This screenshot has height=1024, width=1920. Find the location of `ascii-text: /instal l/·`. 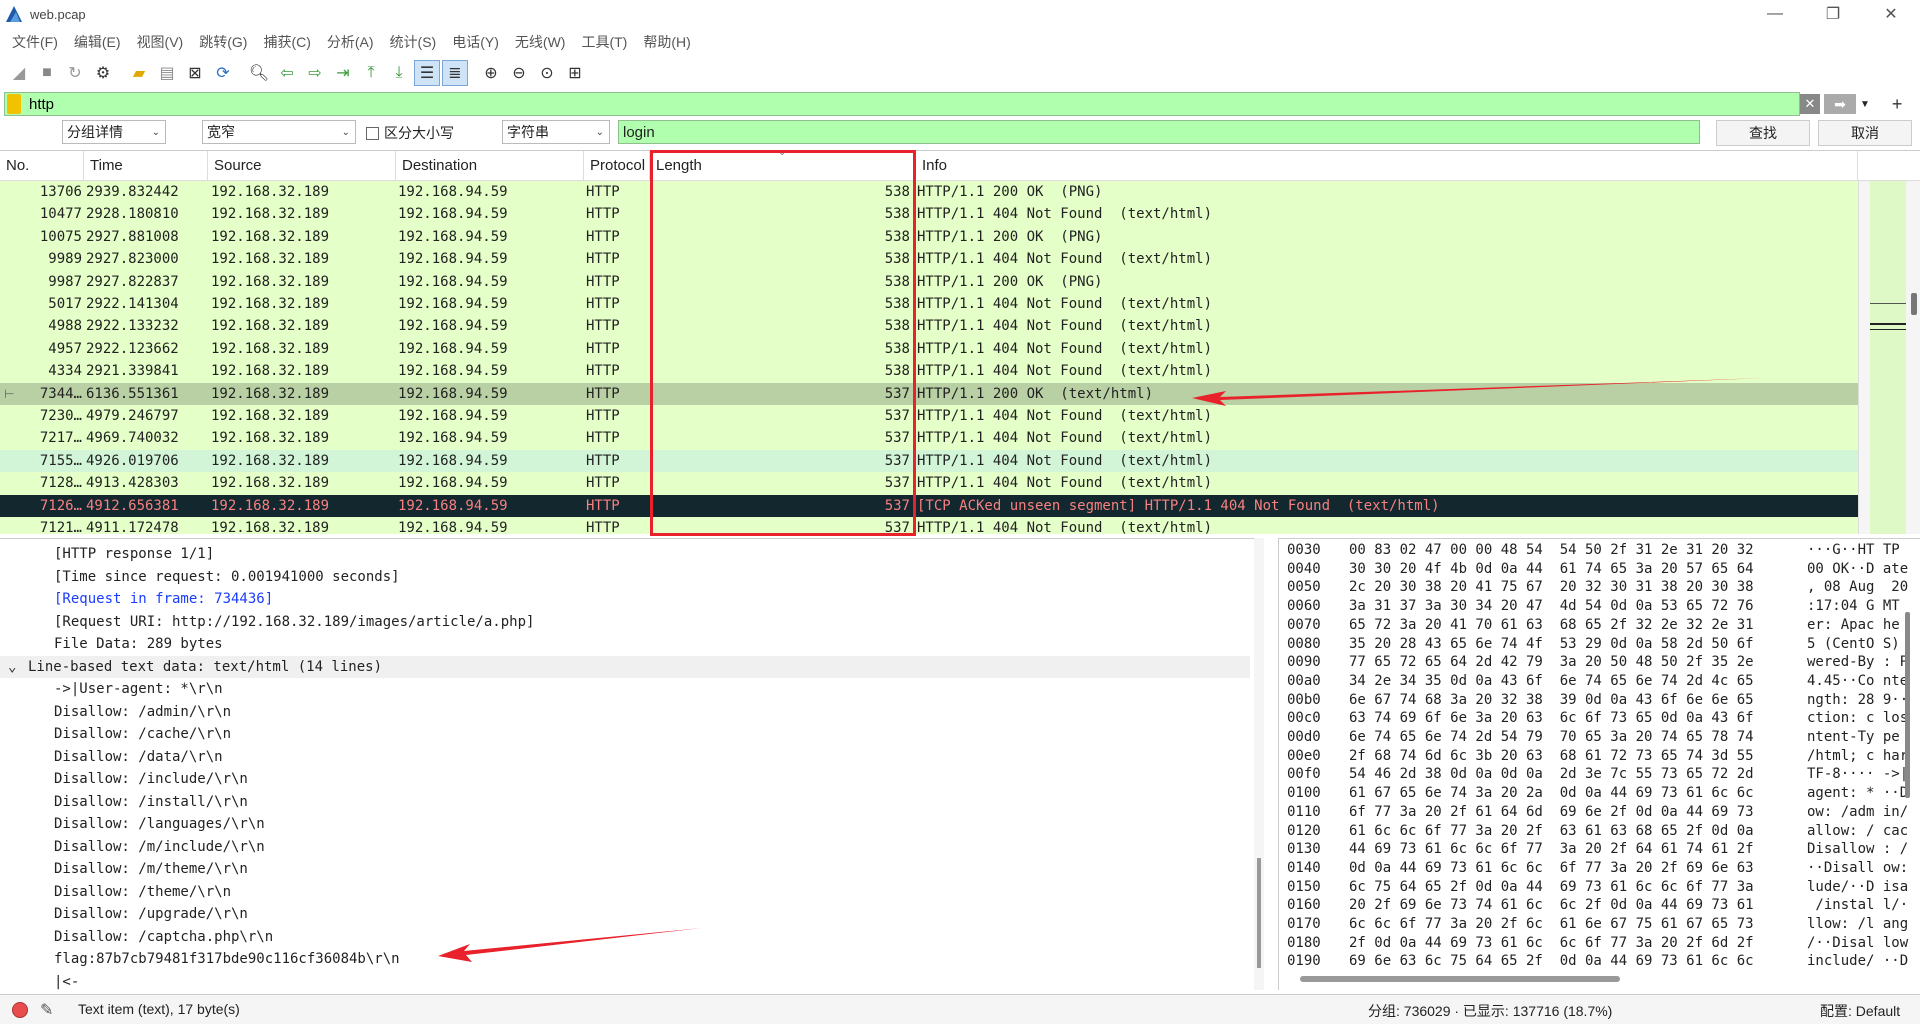

ascii-text: /instal l/· is located at coordinates (1863, 905).